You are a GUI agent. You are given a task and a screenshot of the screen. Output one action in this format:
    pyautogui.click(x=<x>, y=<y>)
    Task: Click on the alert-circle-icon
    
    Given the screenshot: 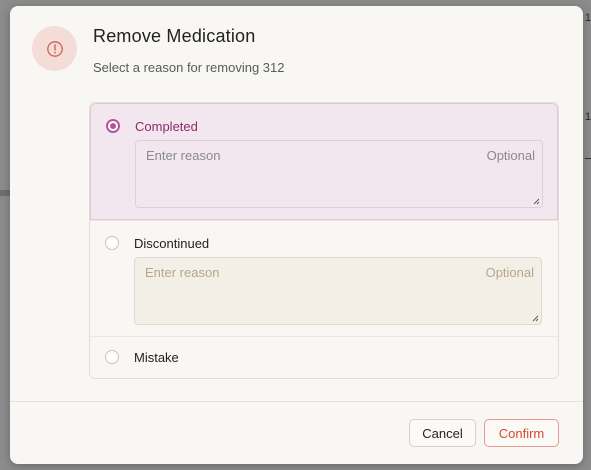 What is the action you would take?
    pyautogui.click(x=54, y=48)
    